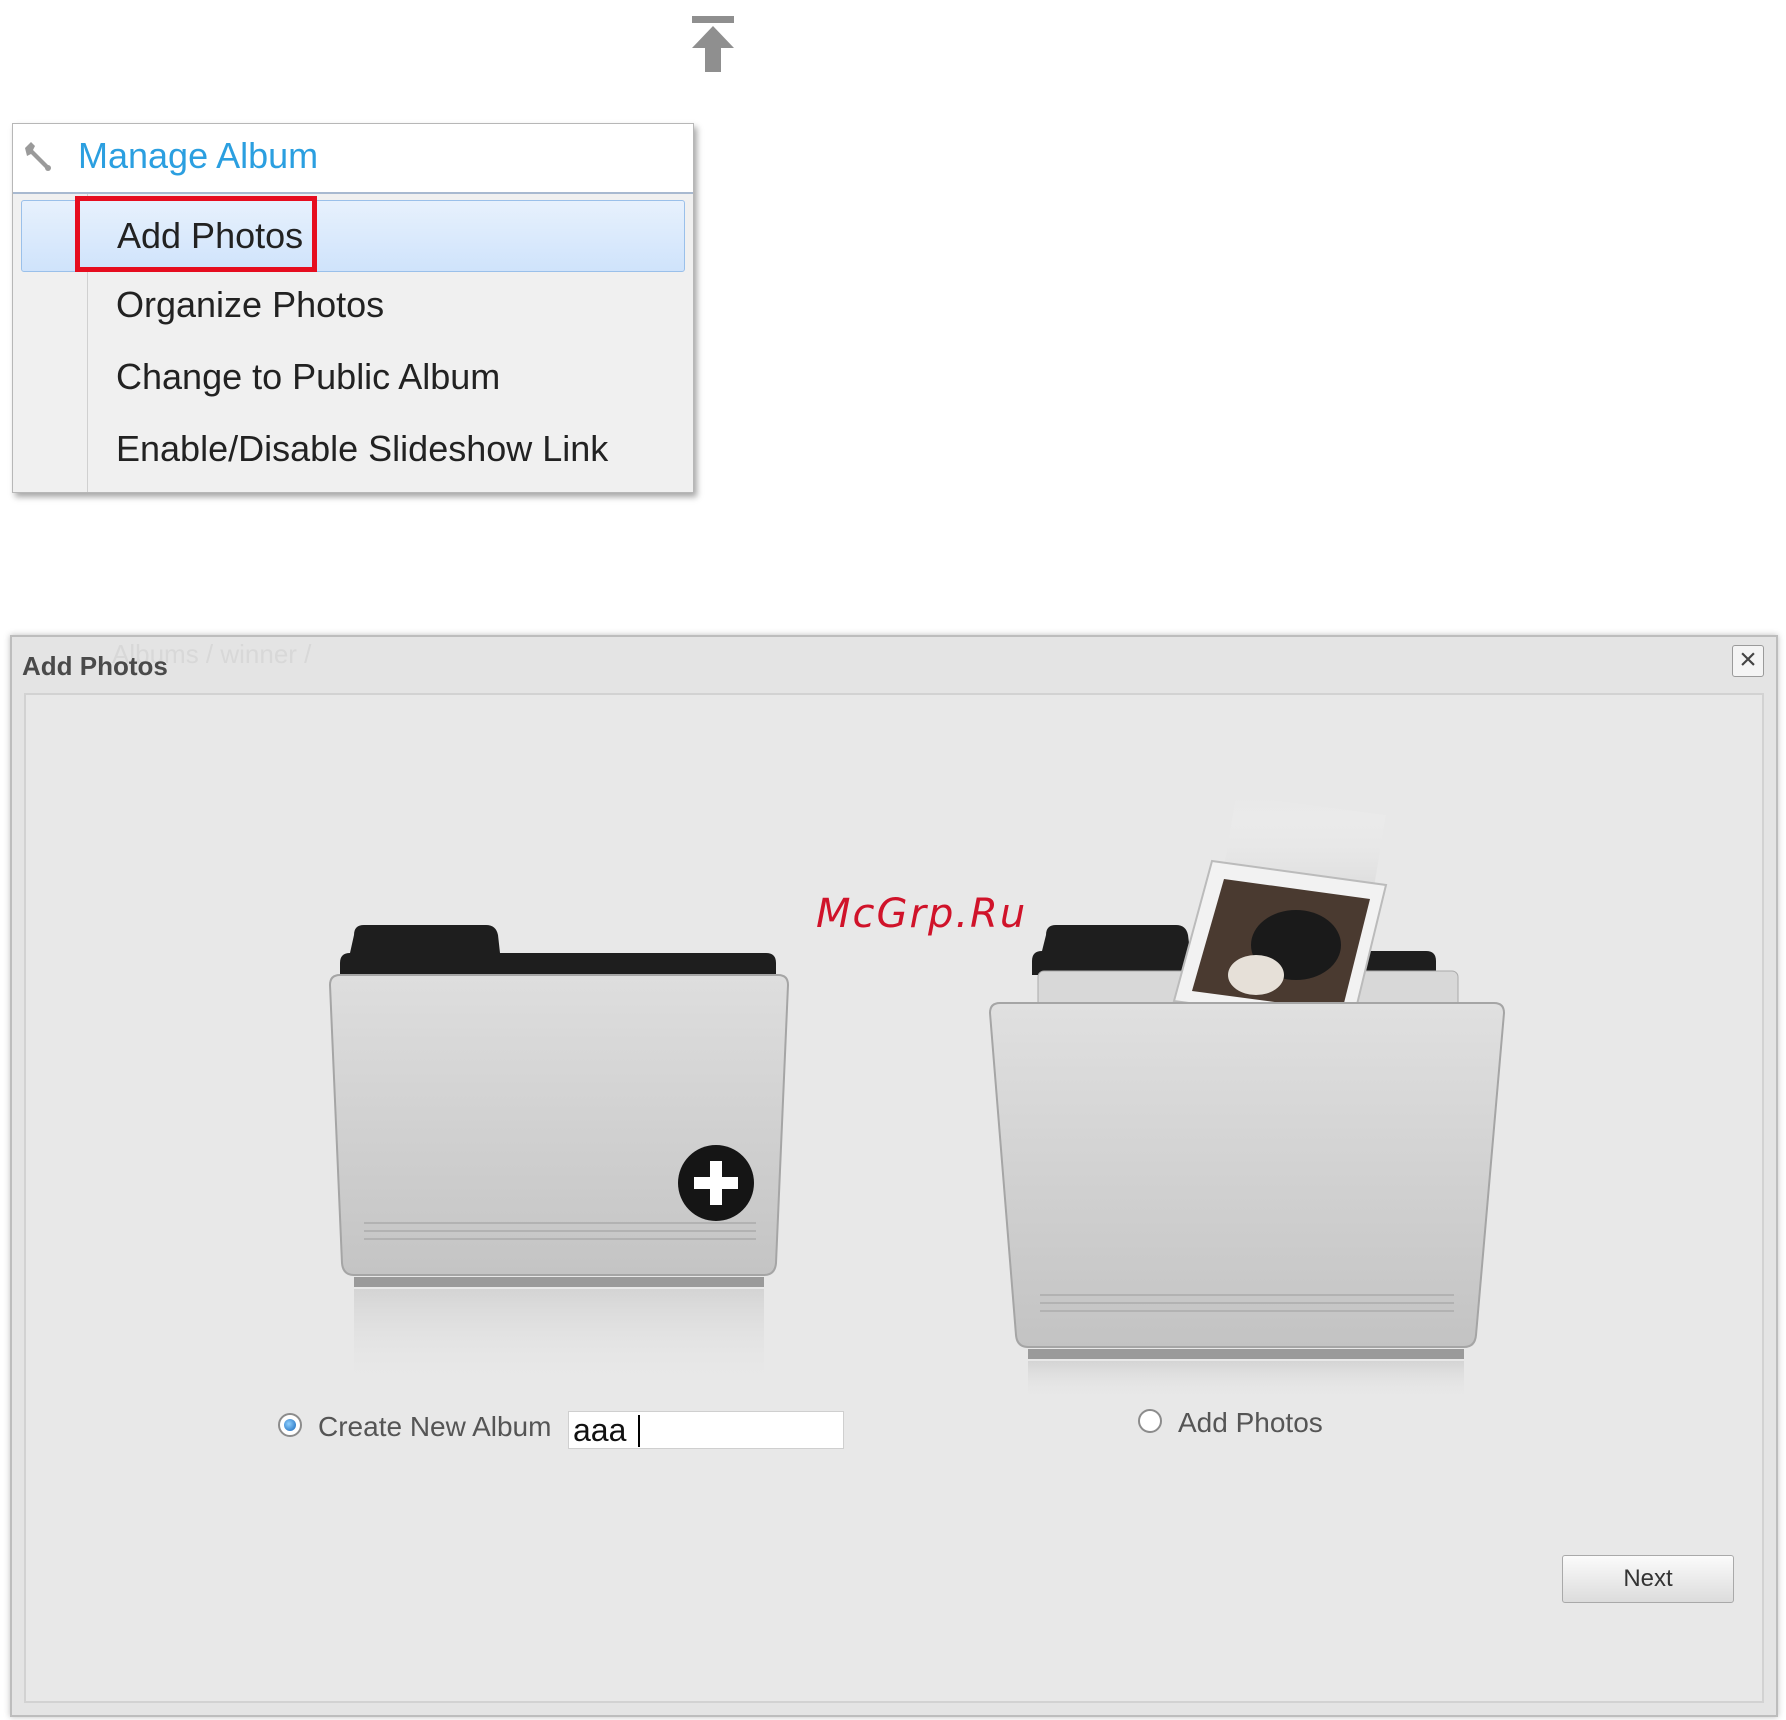 The height and width of the screenshot is (1720, 1786). Describe the element at coordinates (922, 914) in the screenshot. I see `watermark: McGrp.Ru` at that location.